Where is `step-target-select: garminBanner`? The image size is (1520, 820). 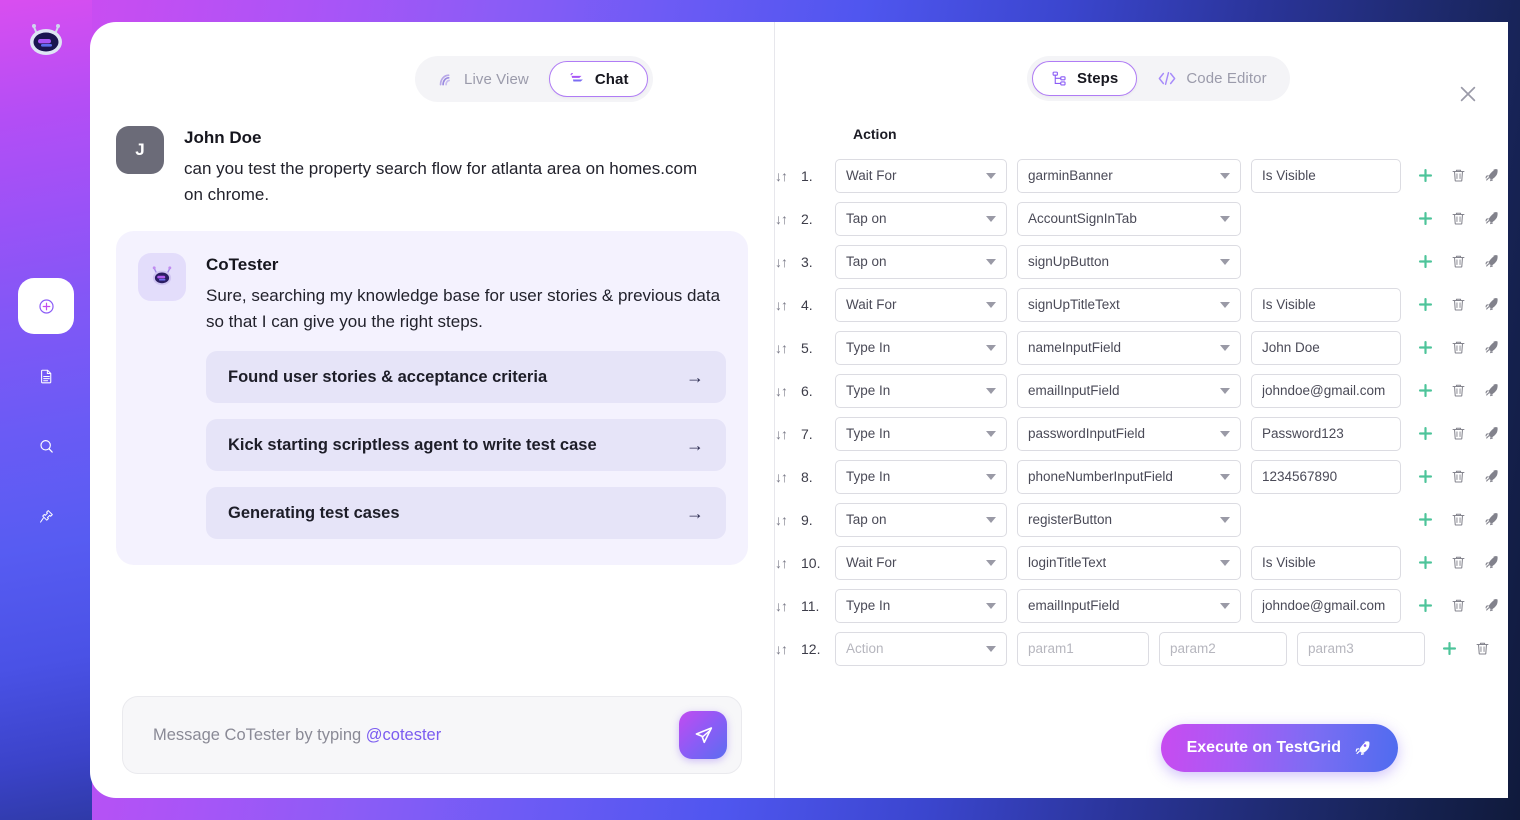
step-target-select: garminBanner is located at coordinates (1129, 175).